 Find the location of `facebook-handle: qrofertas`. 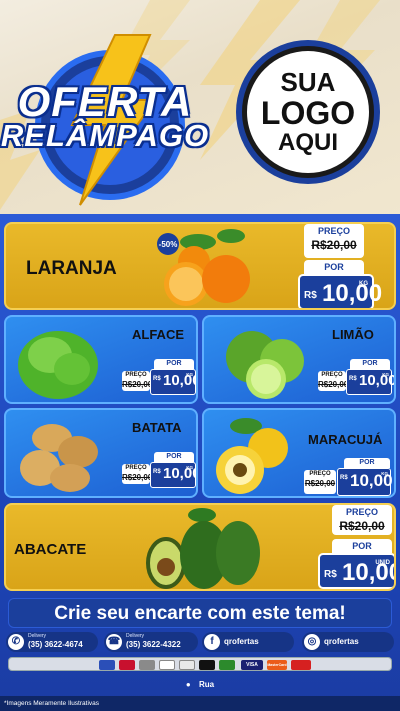

facebook-handle: qrofertas is located at coordinates (241, 641).